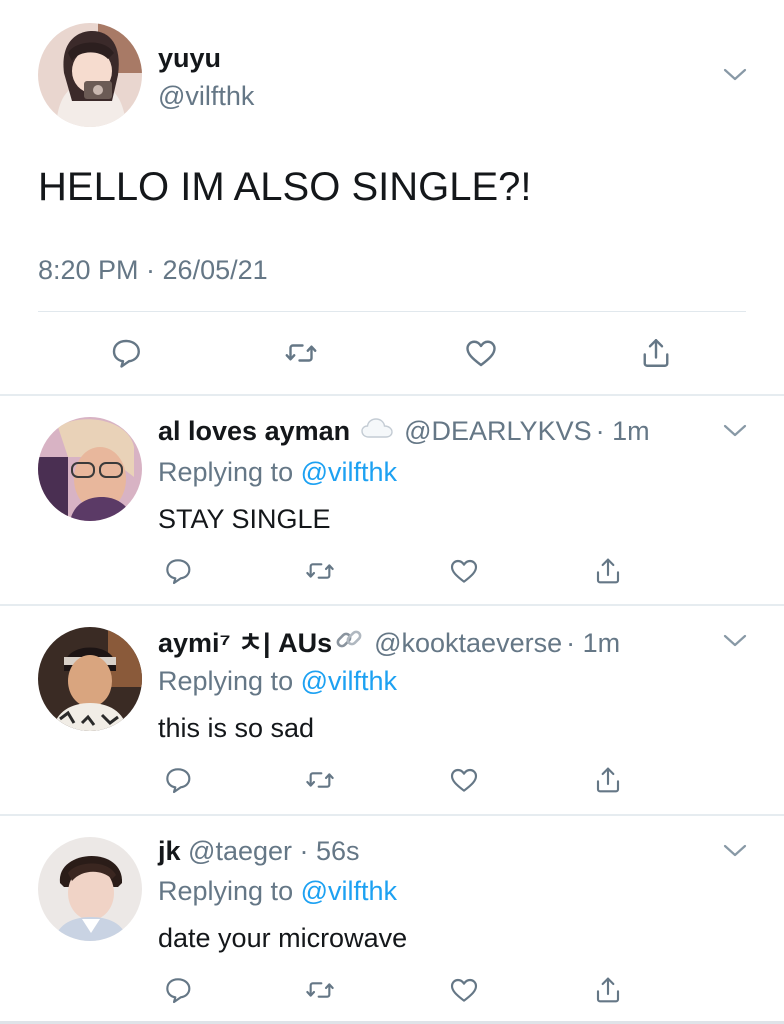 The width and height of the screenshot is (784, 1024). Describe the element at coordinates (497, 431) in the screenshot. I see `handle: @DEARLYKVS` at that location.